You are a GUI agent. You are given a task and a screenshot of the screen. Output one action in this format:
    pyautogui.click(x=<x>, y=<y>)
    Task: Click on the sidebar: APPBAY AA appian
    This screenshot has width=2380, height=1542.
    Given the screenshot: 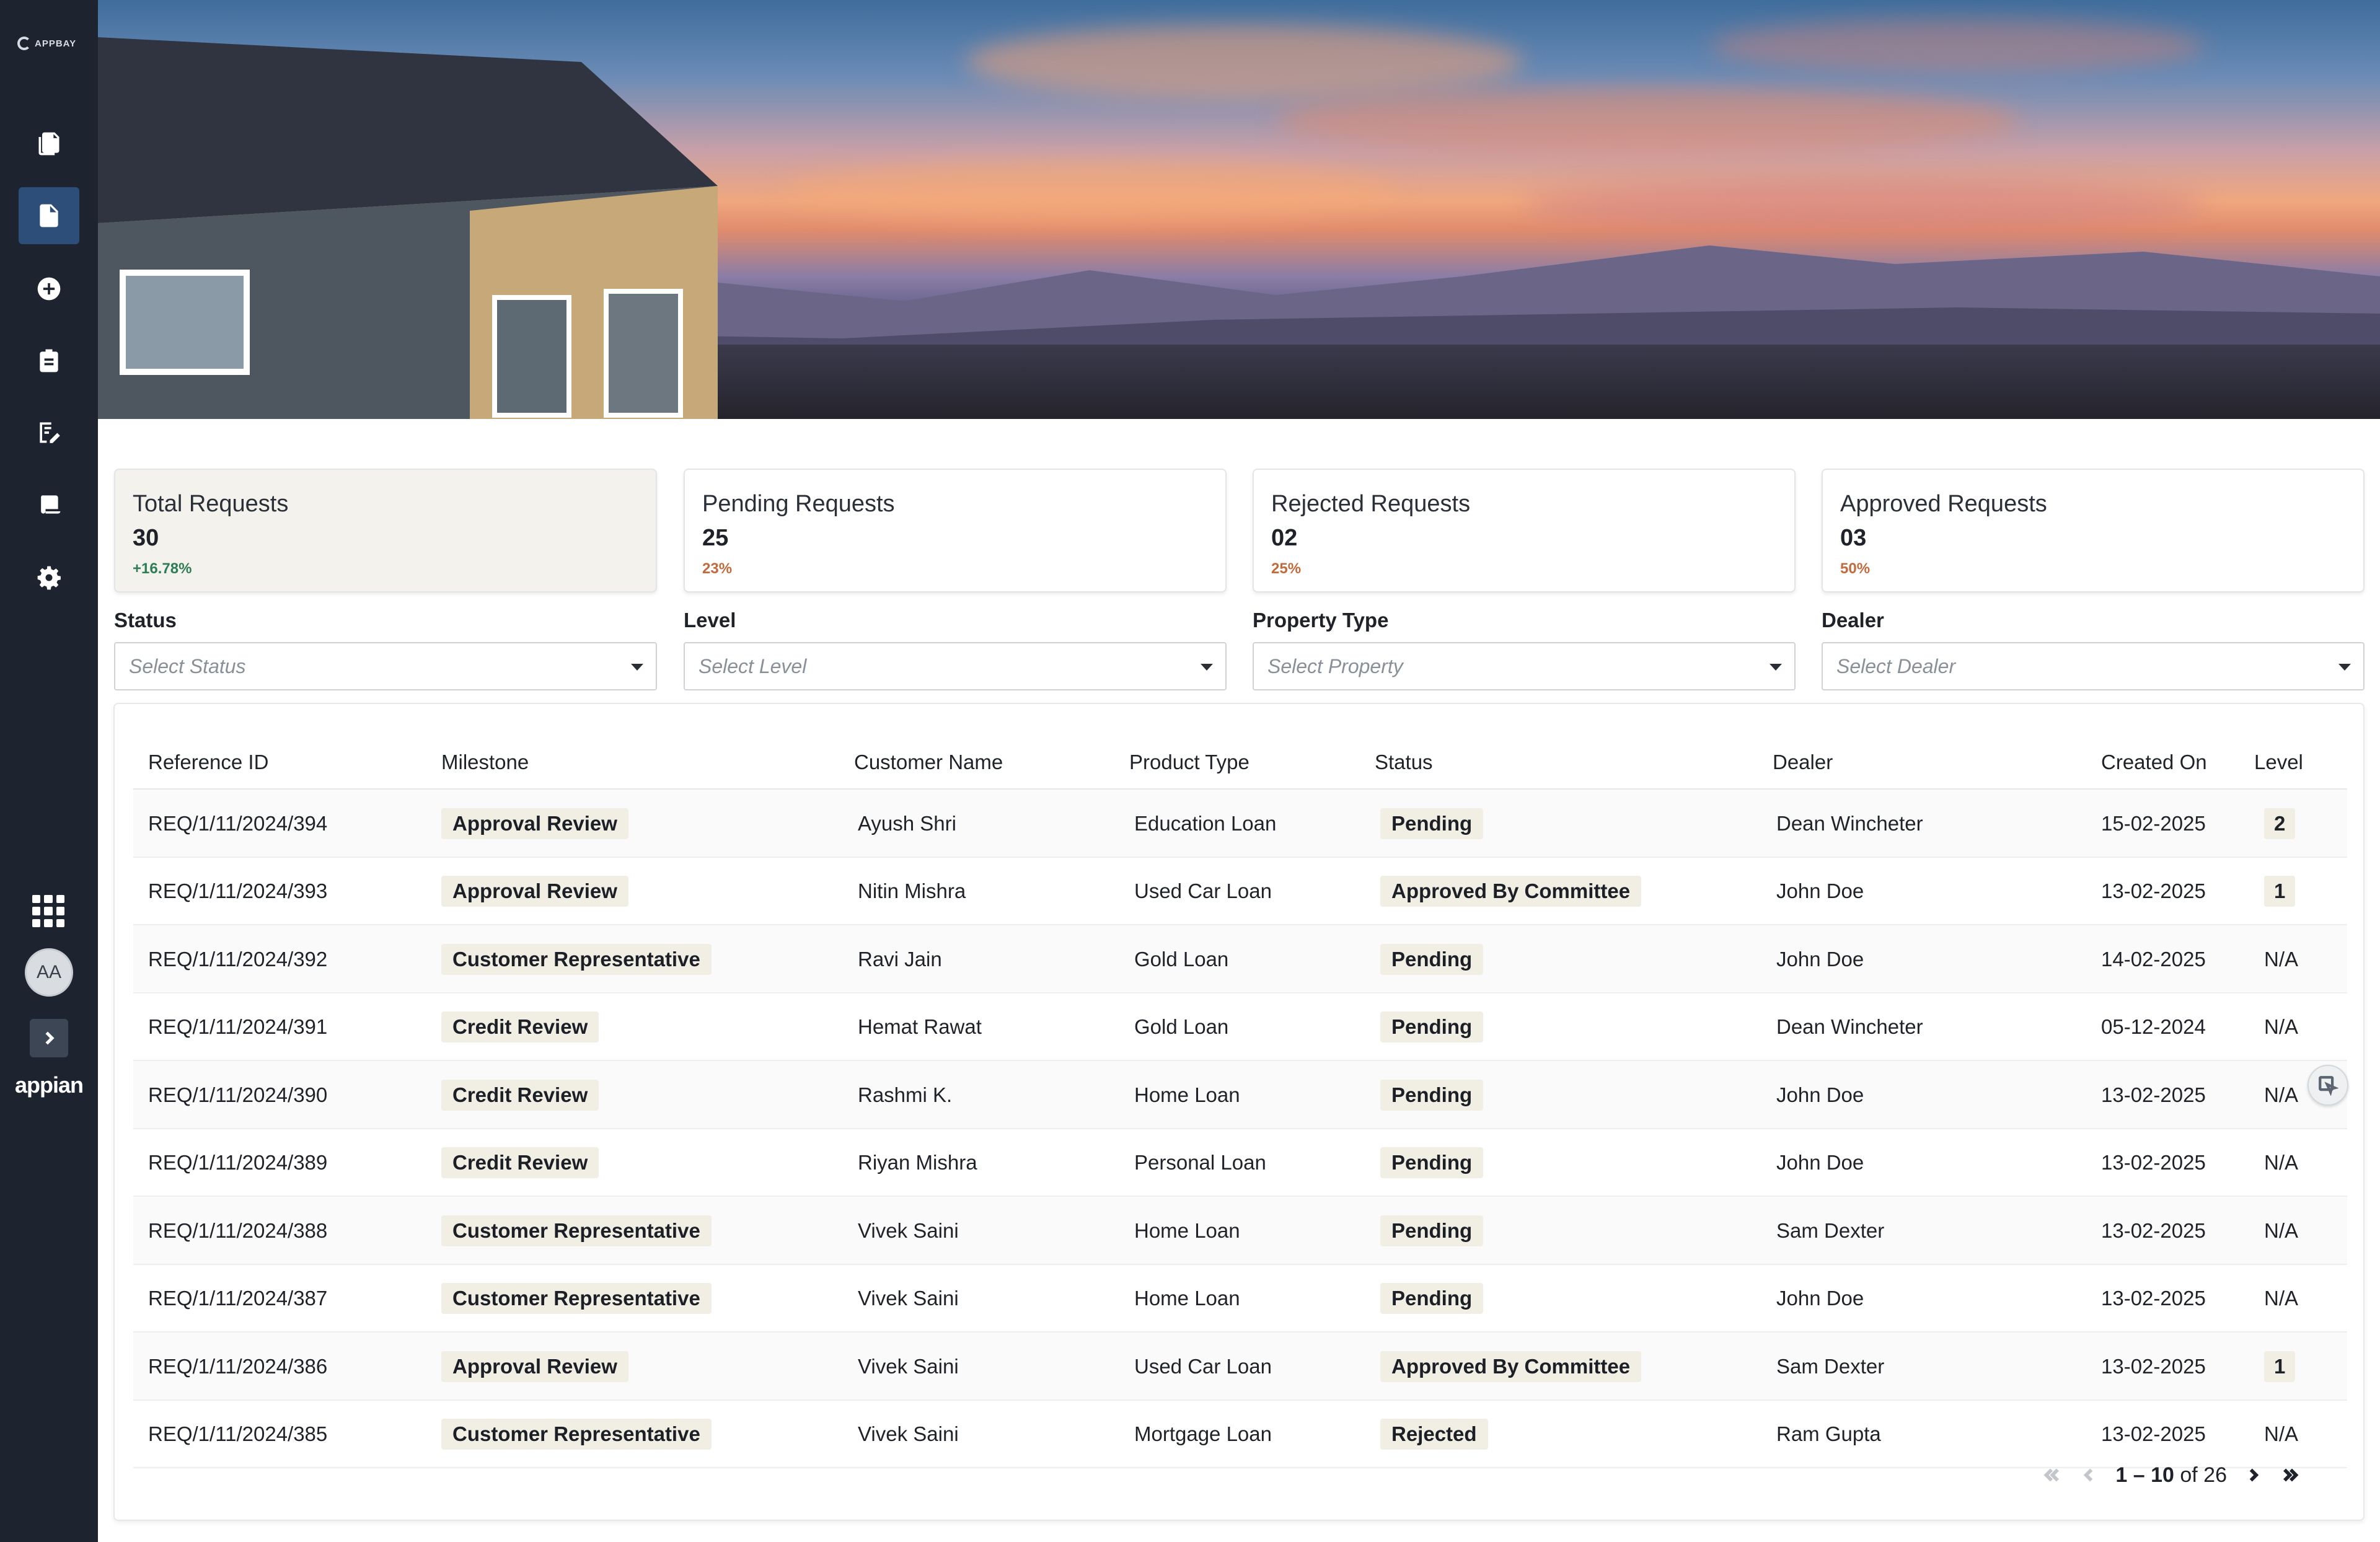 What is the action you would take?
    pyautogui.click(x=49, y=771)
    